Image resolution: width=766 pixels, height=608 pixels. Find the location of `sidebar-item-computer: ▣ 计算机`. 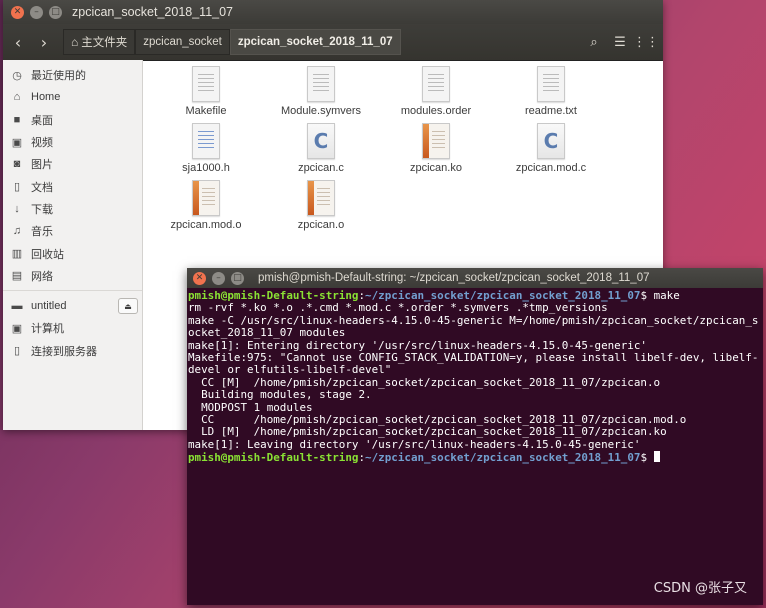

sidebar-item-computer: ▣ 计算机 is located at coordinates (72, 328).